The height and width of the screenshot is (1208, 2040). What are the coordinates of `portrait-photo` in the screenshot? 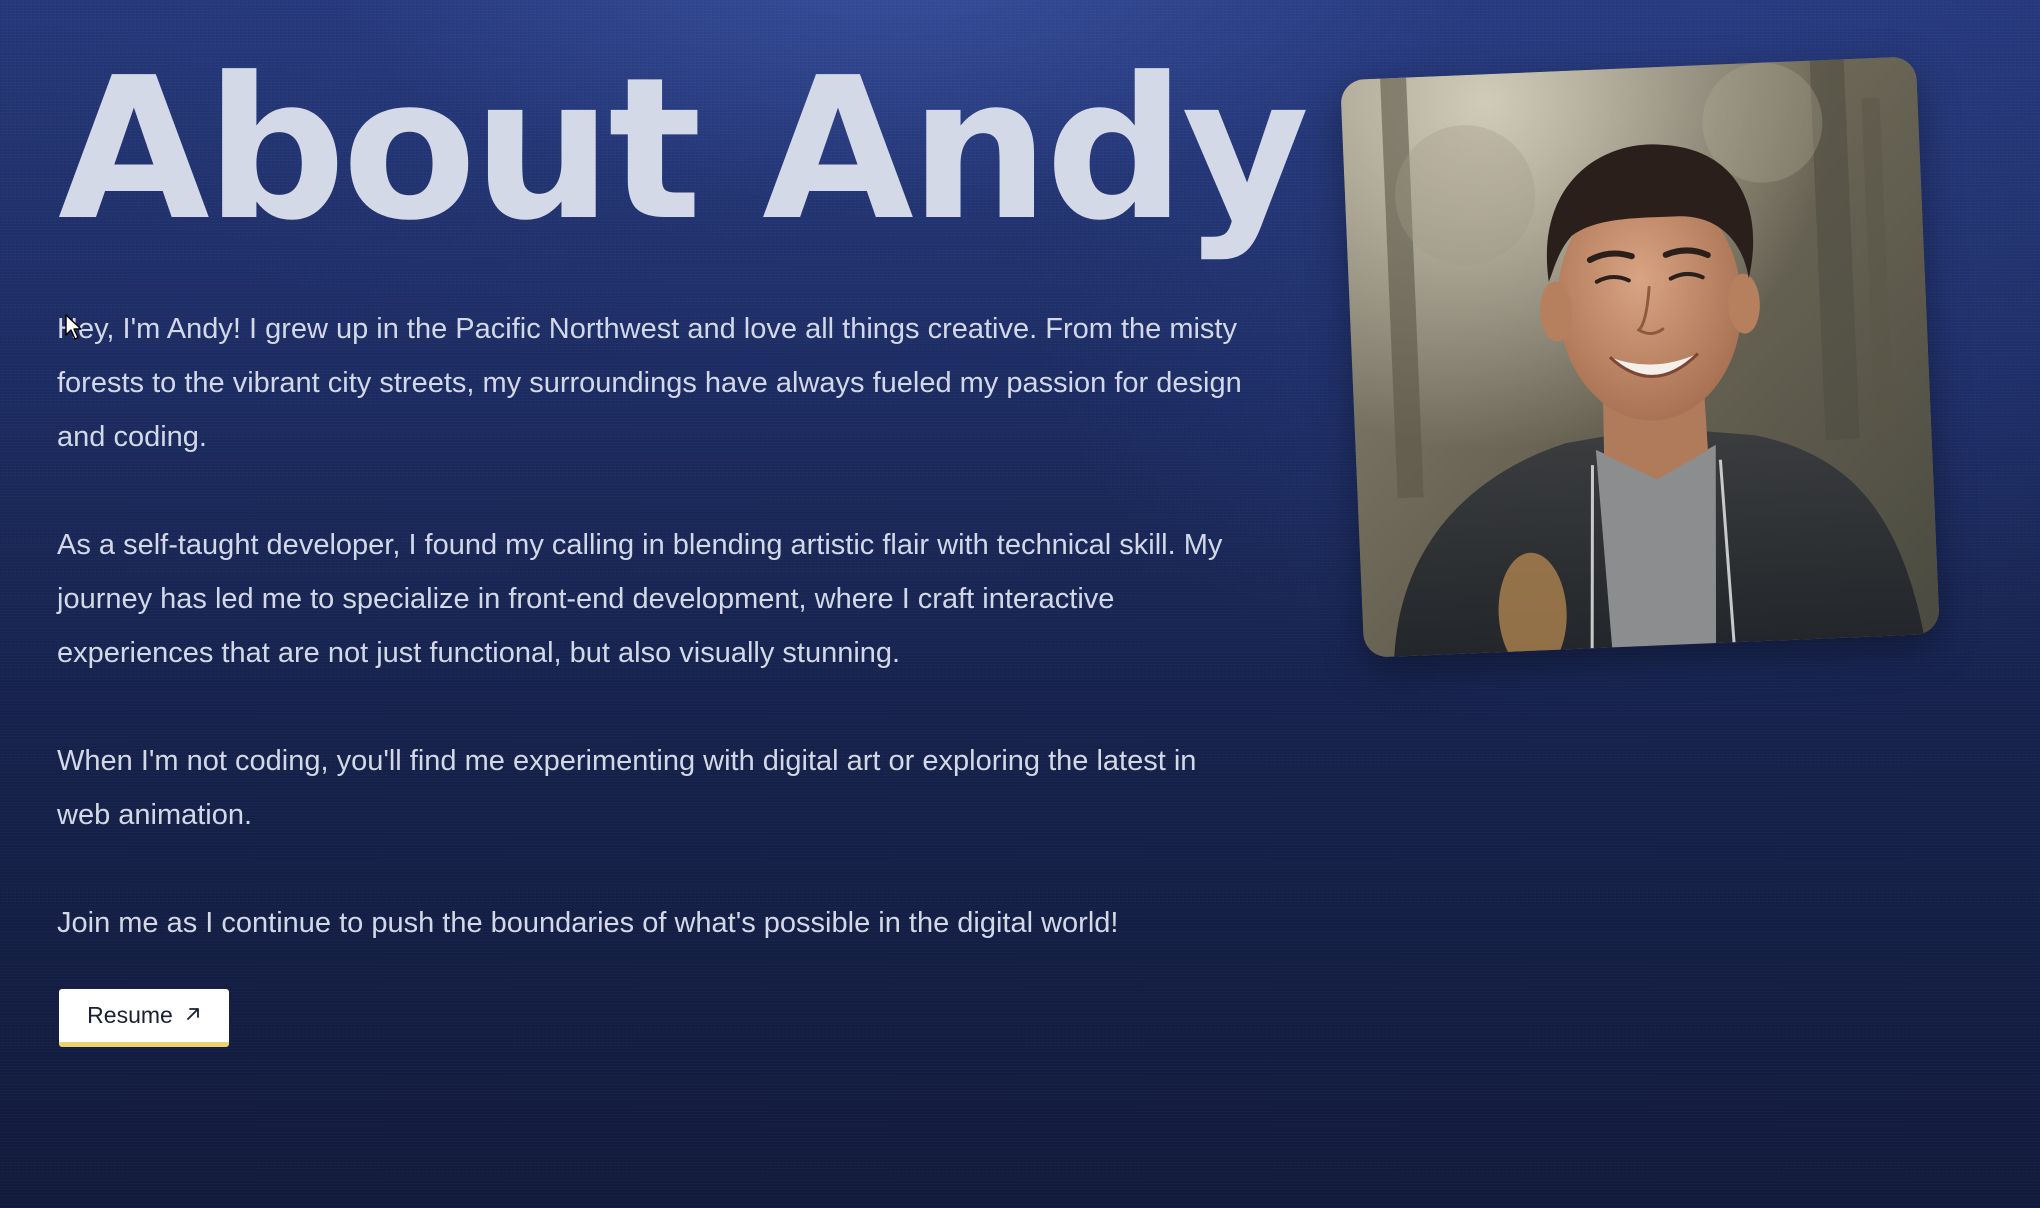 It's located at (1640, 357).